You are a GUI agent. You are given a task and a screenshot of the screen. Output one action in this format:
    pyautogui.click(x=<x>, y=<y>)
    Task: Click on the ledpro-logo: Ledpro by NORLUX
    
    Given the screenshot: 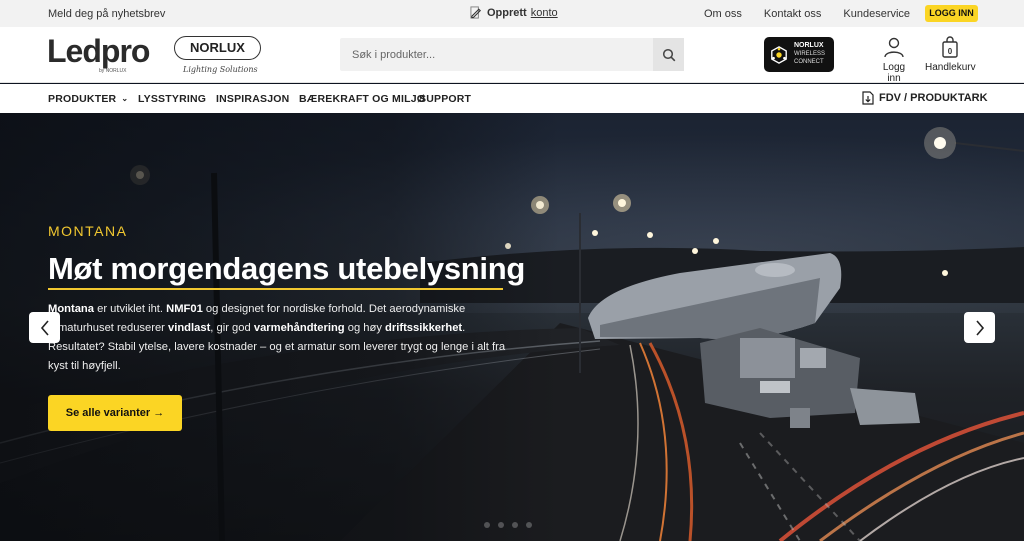 What is the action you would take?
    pyautogui.click(x=99, y=53)
    